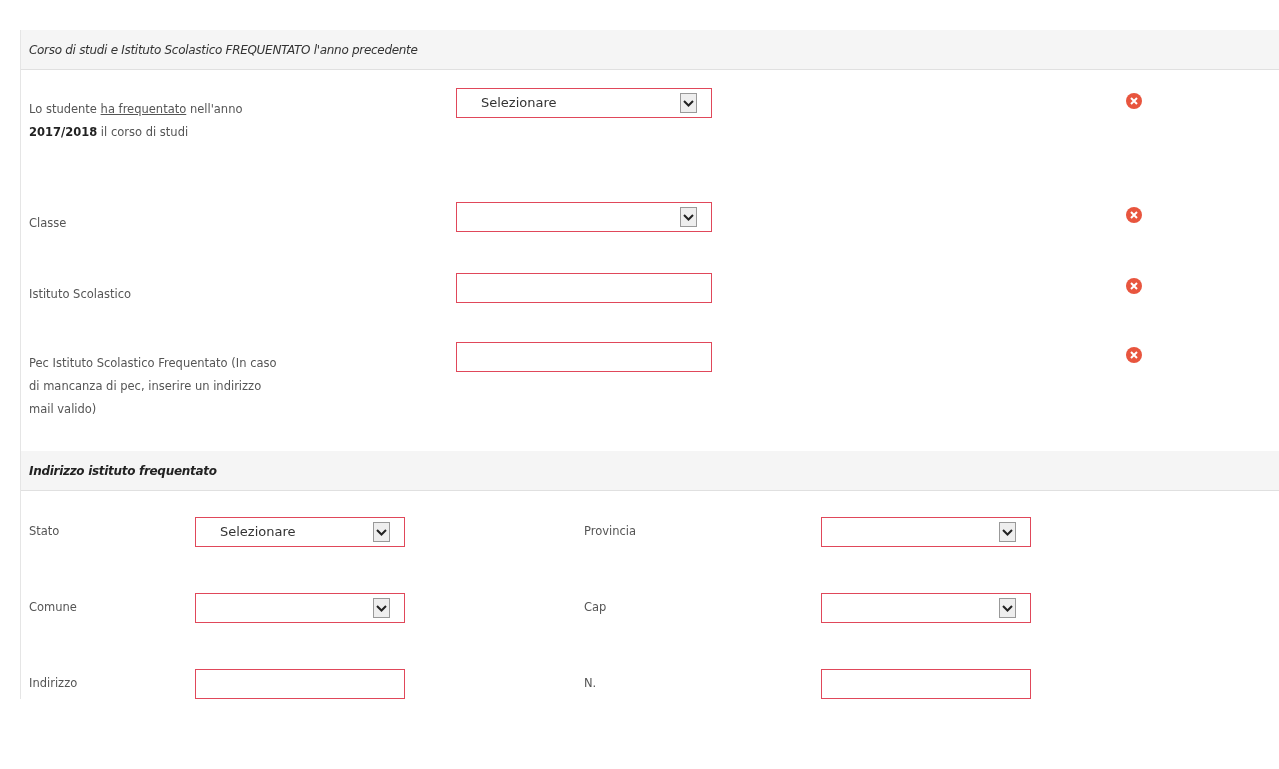 This screenshot has width=1279, height=769. Describe the element at coordinates (650, 471) in the screenshot. I see `section-header: Indirizzo istituto frequentato` at that location.